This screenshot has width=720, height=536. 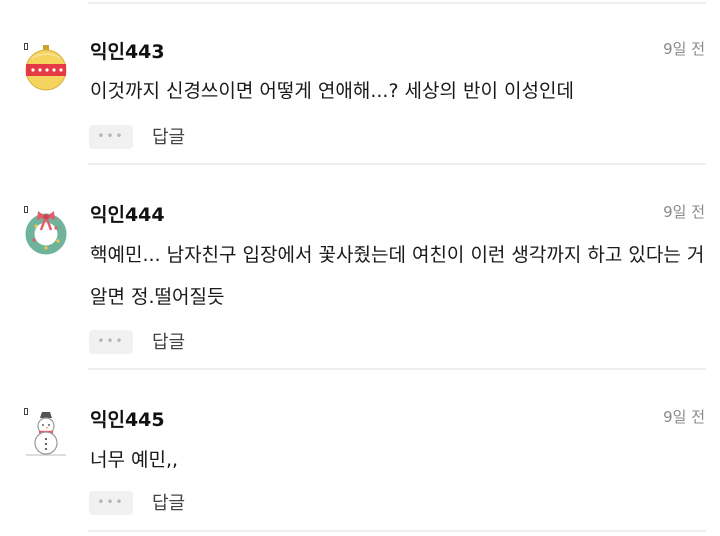 What do you see at coordinates (46, 68) in the screenshot?
I see `ornament-ball-icon` at bounding box center [46, 68].